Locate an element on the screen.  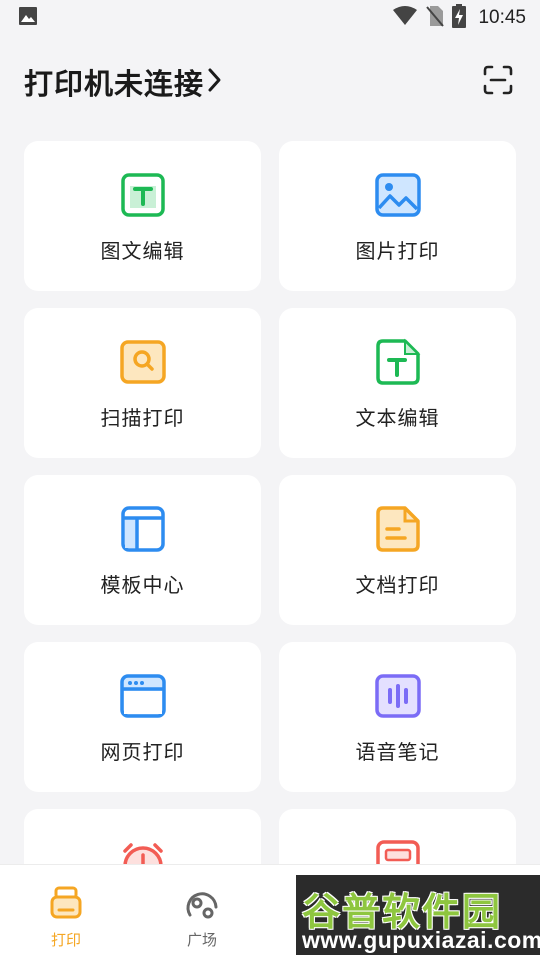
square-nav-icon is located at coordinates (202, 903).